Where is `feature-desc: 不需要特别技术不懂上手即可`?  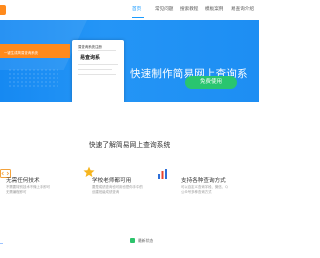 feature-desc: 不需要特别技术不懂上手即可 is located at coordinates (28, 187).